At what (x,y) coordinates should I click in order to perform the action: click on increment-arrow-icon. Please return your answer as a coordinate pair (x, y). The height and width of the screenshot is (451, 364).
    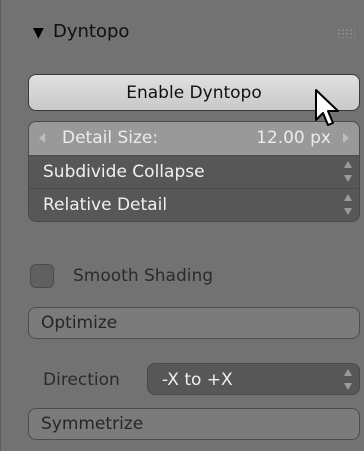
    Looking at the image, I should click on (346, 138).